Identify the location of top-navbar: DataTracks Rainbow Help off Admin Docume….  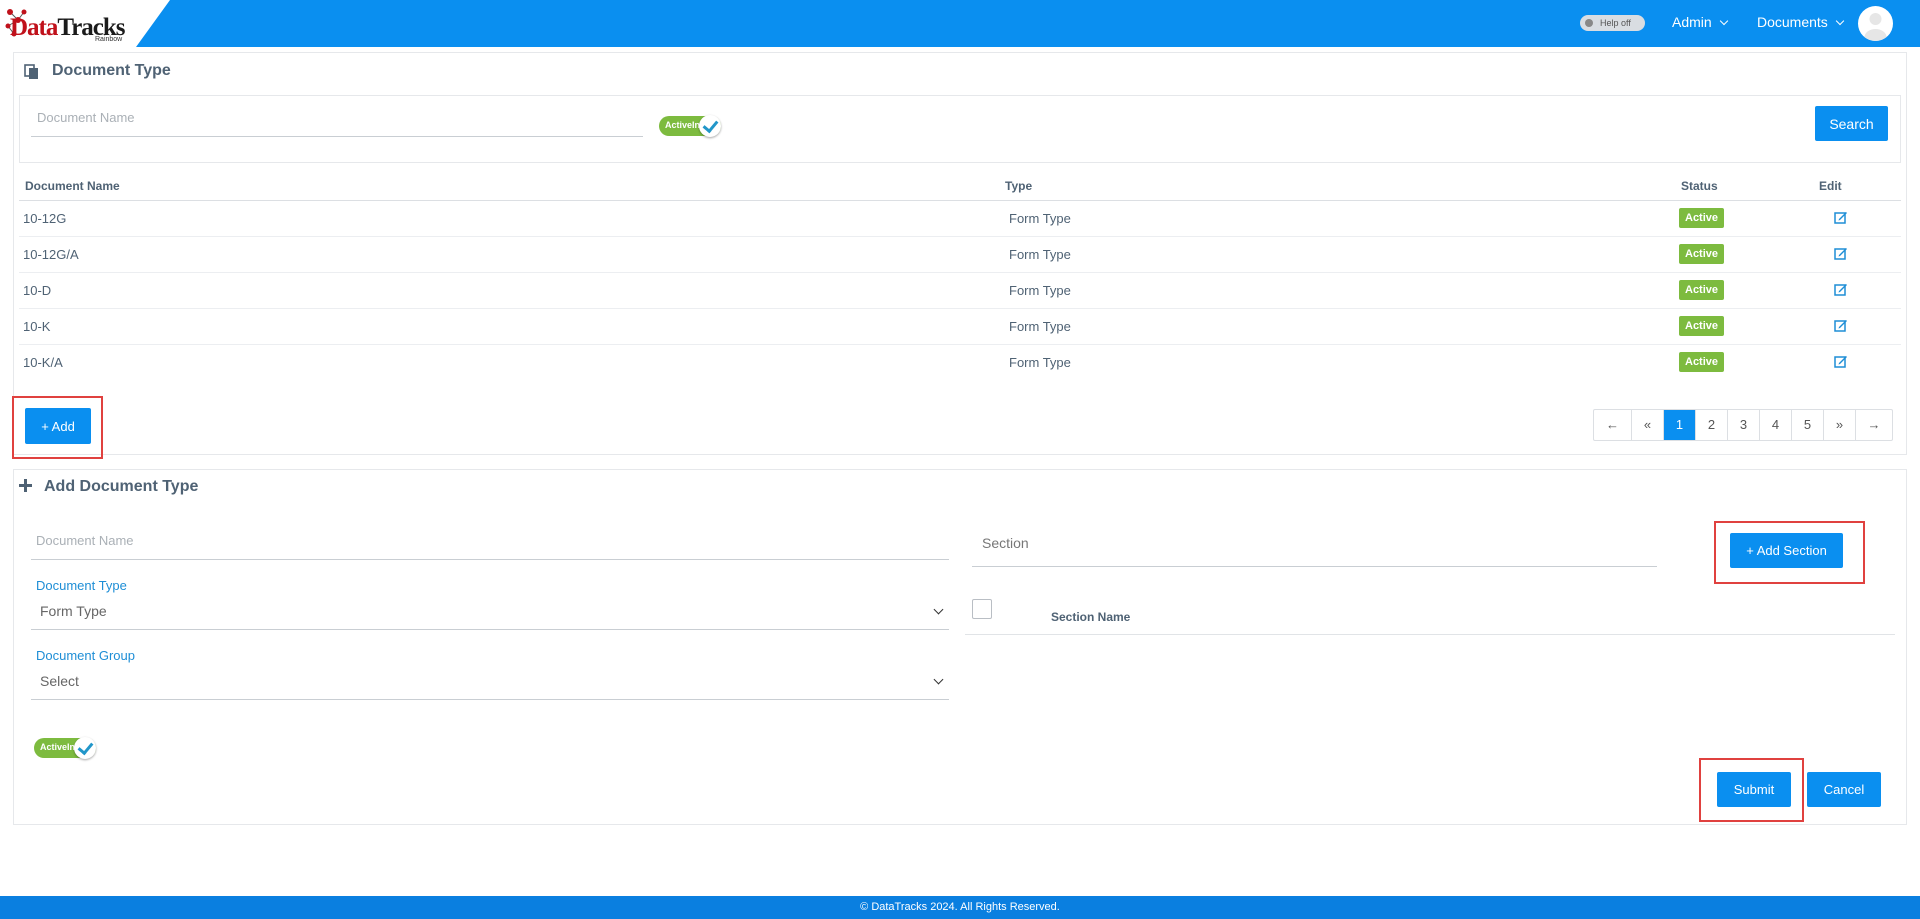
(960, 23).